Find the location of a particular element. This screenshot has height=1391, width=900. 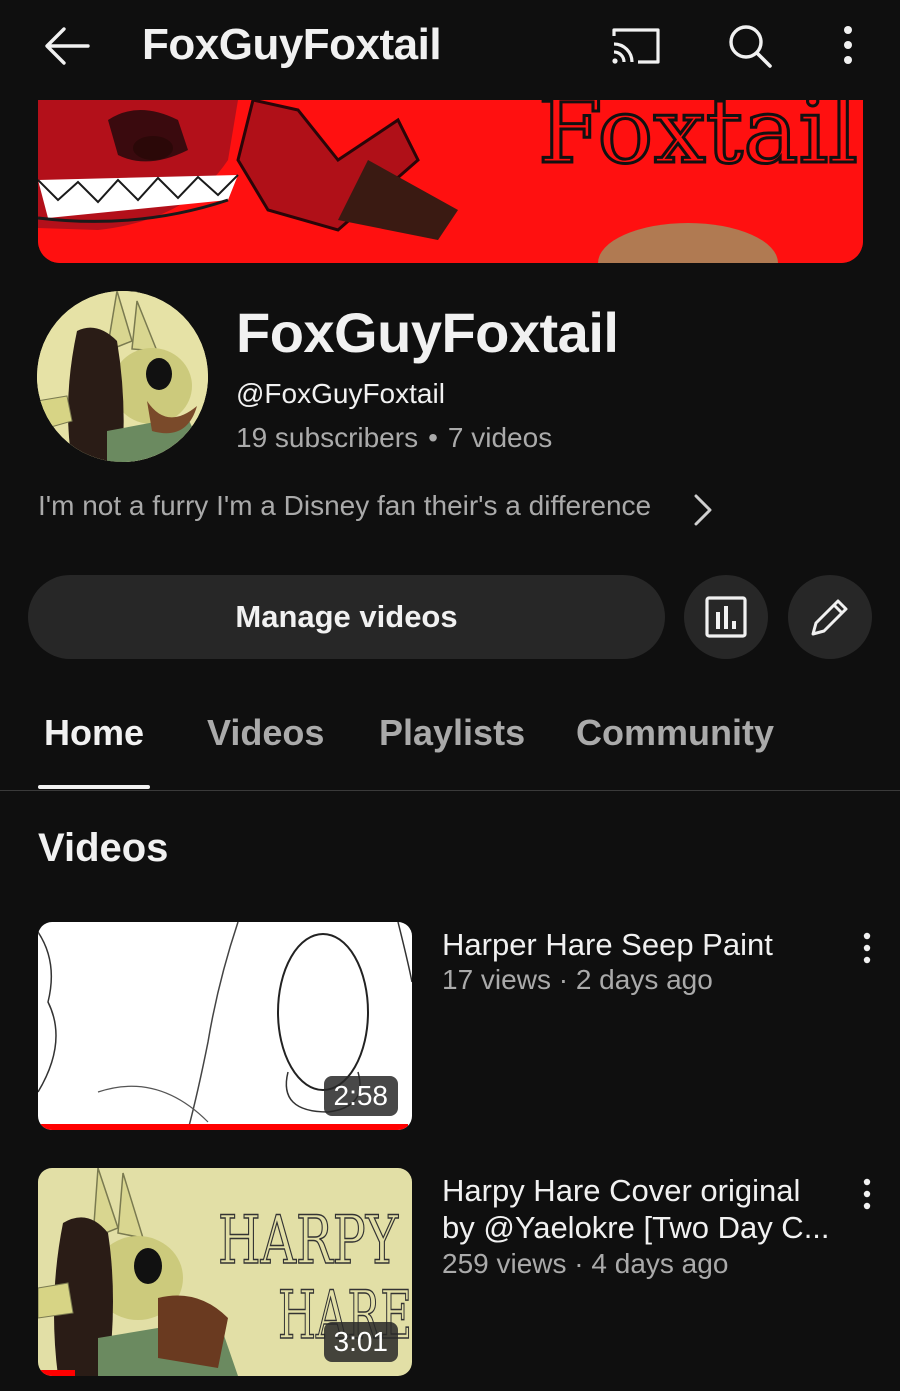

search-button is located at coordinates (749, 46).